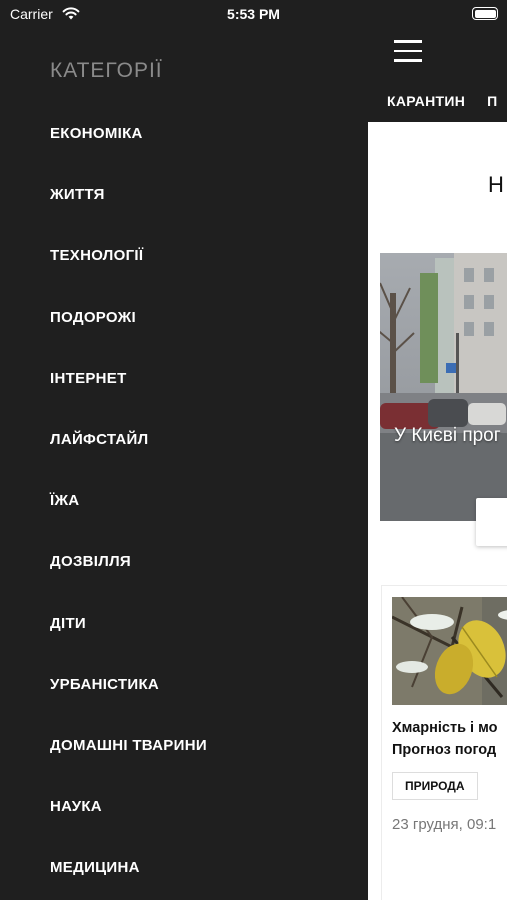 This screenshot has width=507, height=900. Describe the element at coordinates (128, 255) in the screenshot. I see `category-item-technology: ТЕХНОЛОГІЇ` at that location.